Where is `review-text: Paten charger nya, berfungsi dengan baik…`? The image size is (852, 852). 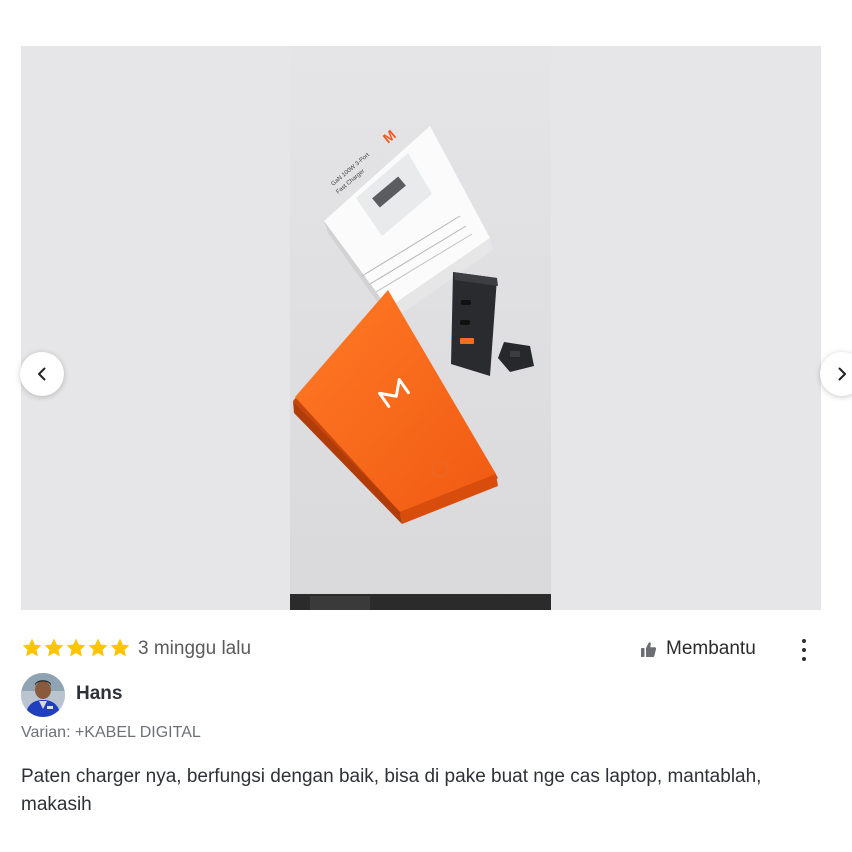 review-text: Paten charger nya, berfungsi dengan baik… is located at coordinates (391, 790).